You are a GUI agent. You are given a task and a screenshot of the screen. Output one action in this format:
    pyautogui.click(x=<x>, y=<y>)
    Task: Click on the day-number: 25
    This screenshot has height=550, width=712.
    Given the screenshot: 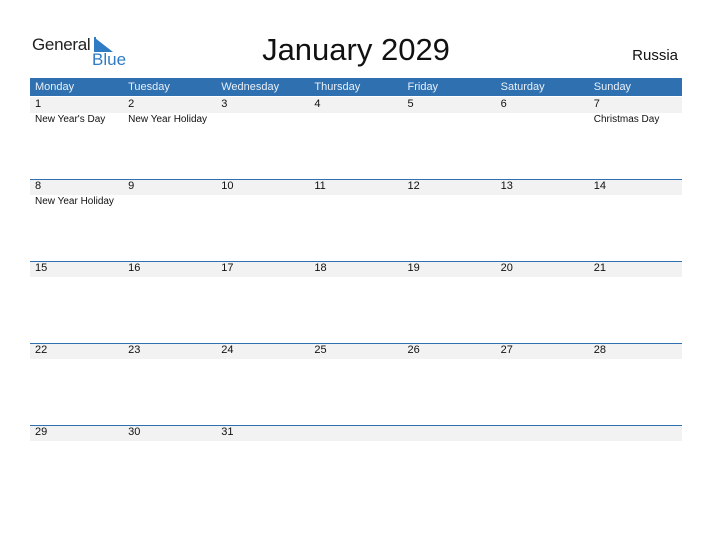 What is the action you would take?
    pyautogui.click(x=320, y=350)
    